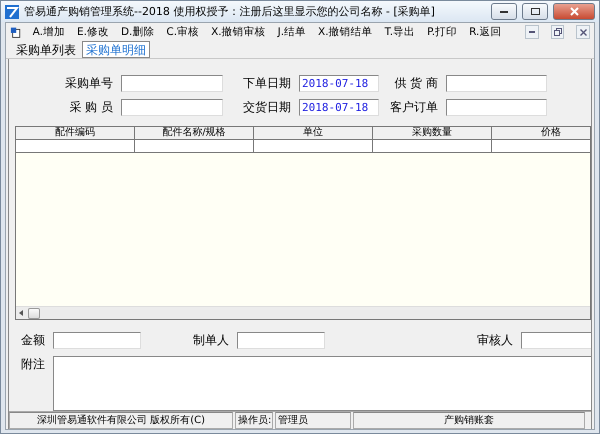 This screenshot has height=434, width=600. I want to click on field-label: 供 货 商, so click(415, 83).